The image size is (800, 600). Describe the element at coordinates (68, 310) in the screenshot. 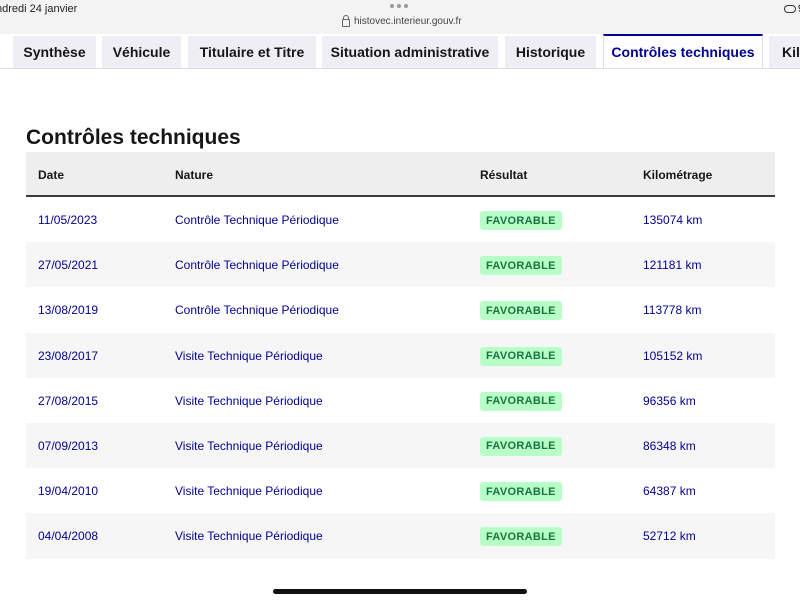

I see `cell-date: 13/08/2019` at that location.